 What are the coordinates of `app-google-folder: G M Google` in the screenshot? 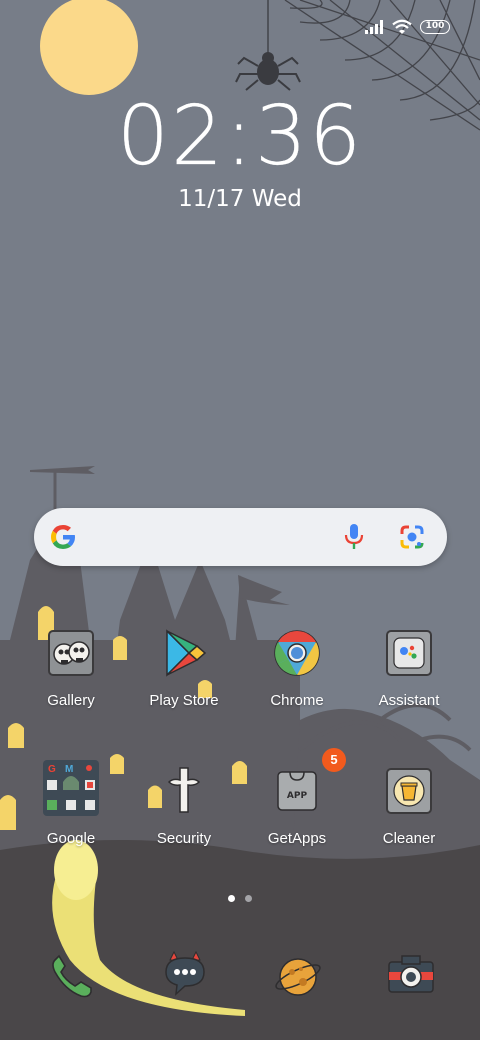 It's located at (71, 803).